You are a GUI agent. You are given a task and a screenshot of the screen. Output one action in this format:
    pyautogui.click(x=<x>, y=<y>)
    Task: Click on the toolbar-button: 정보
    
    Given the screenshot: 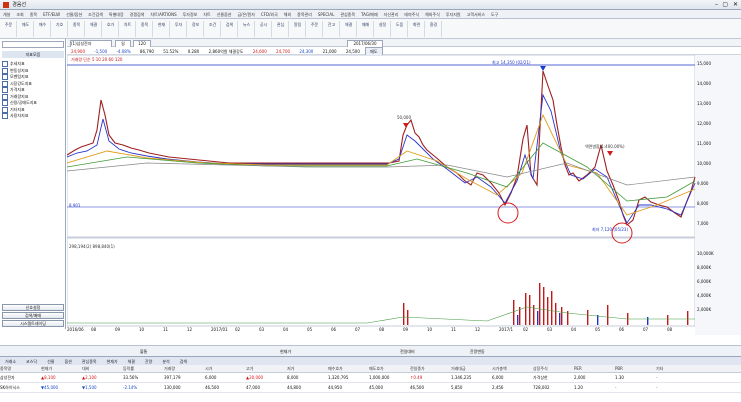 What is the action you would take?
    pyautogui.click(x=196, y=29)
    